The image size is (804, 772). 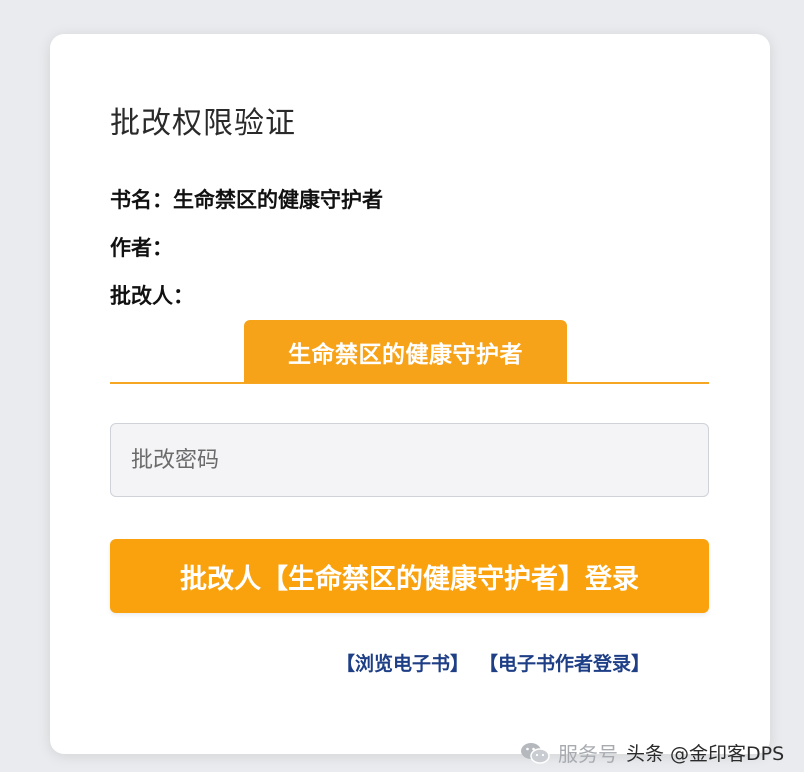 I want to click on reviewer-label: 批改人：, so click(x=152, y=296).